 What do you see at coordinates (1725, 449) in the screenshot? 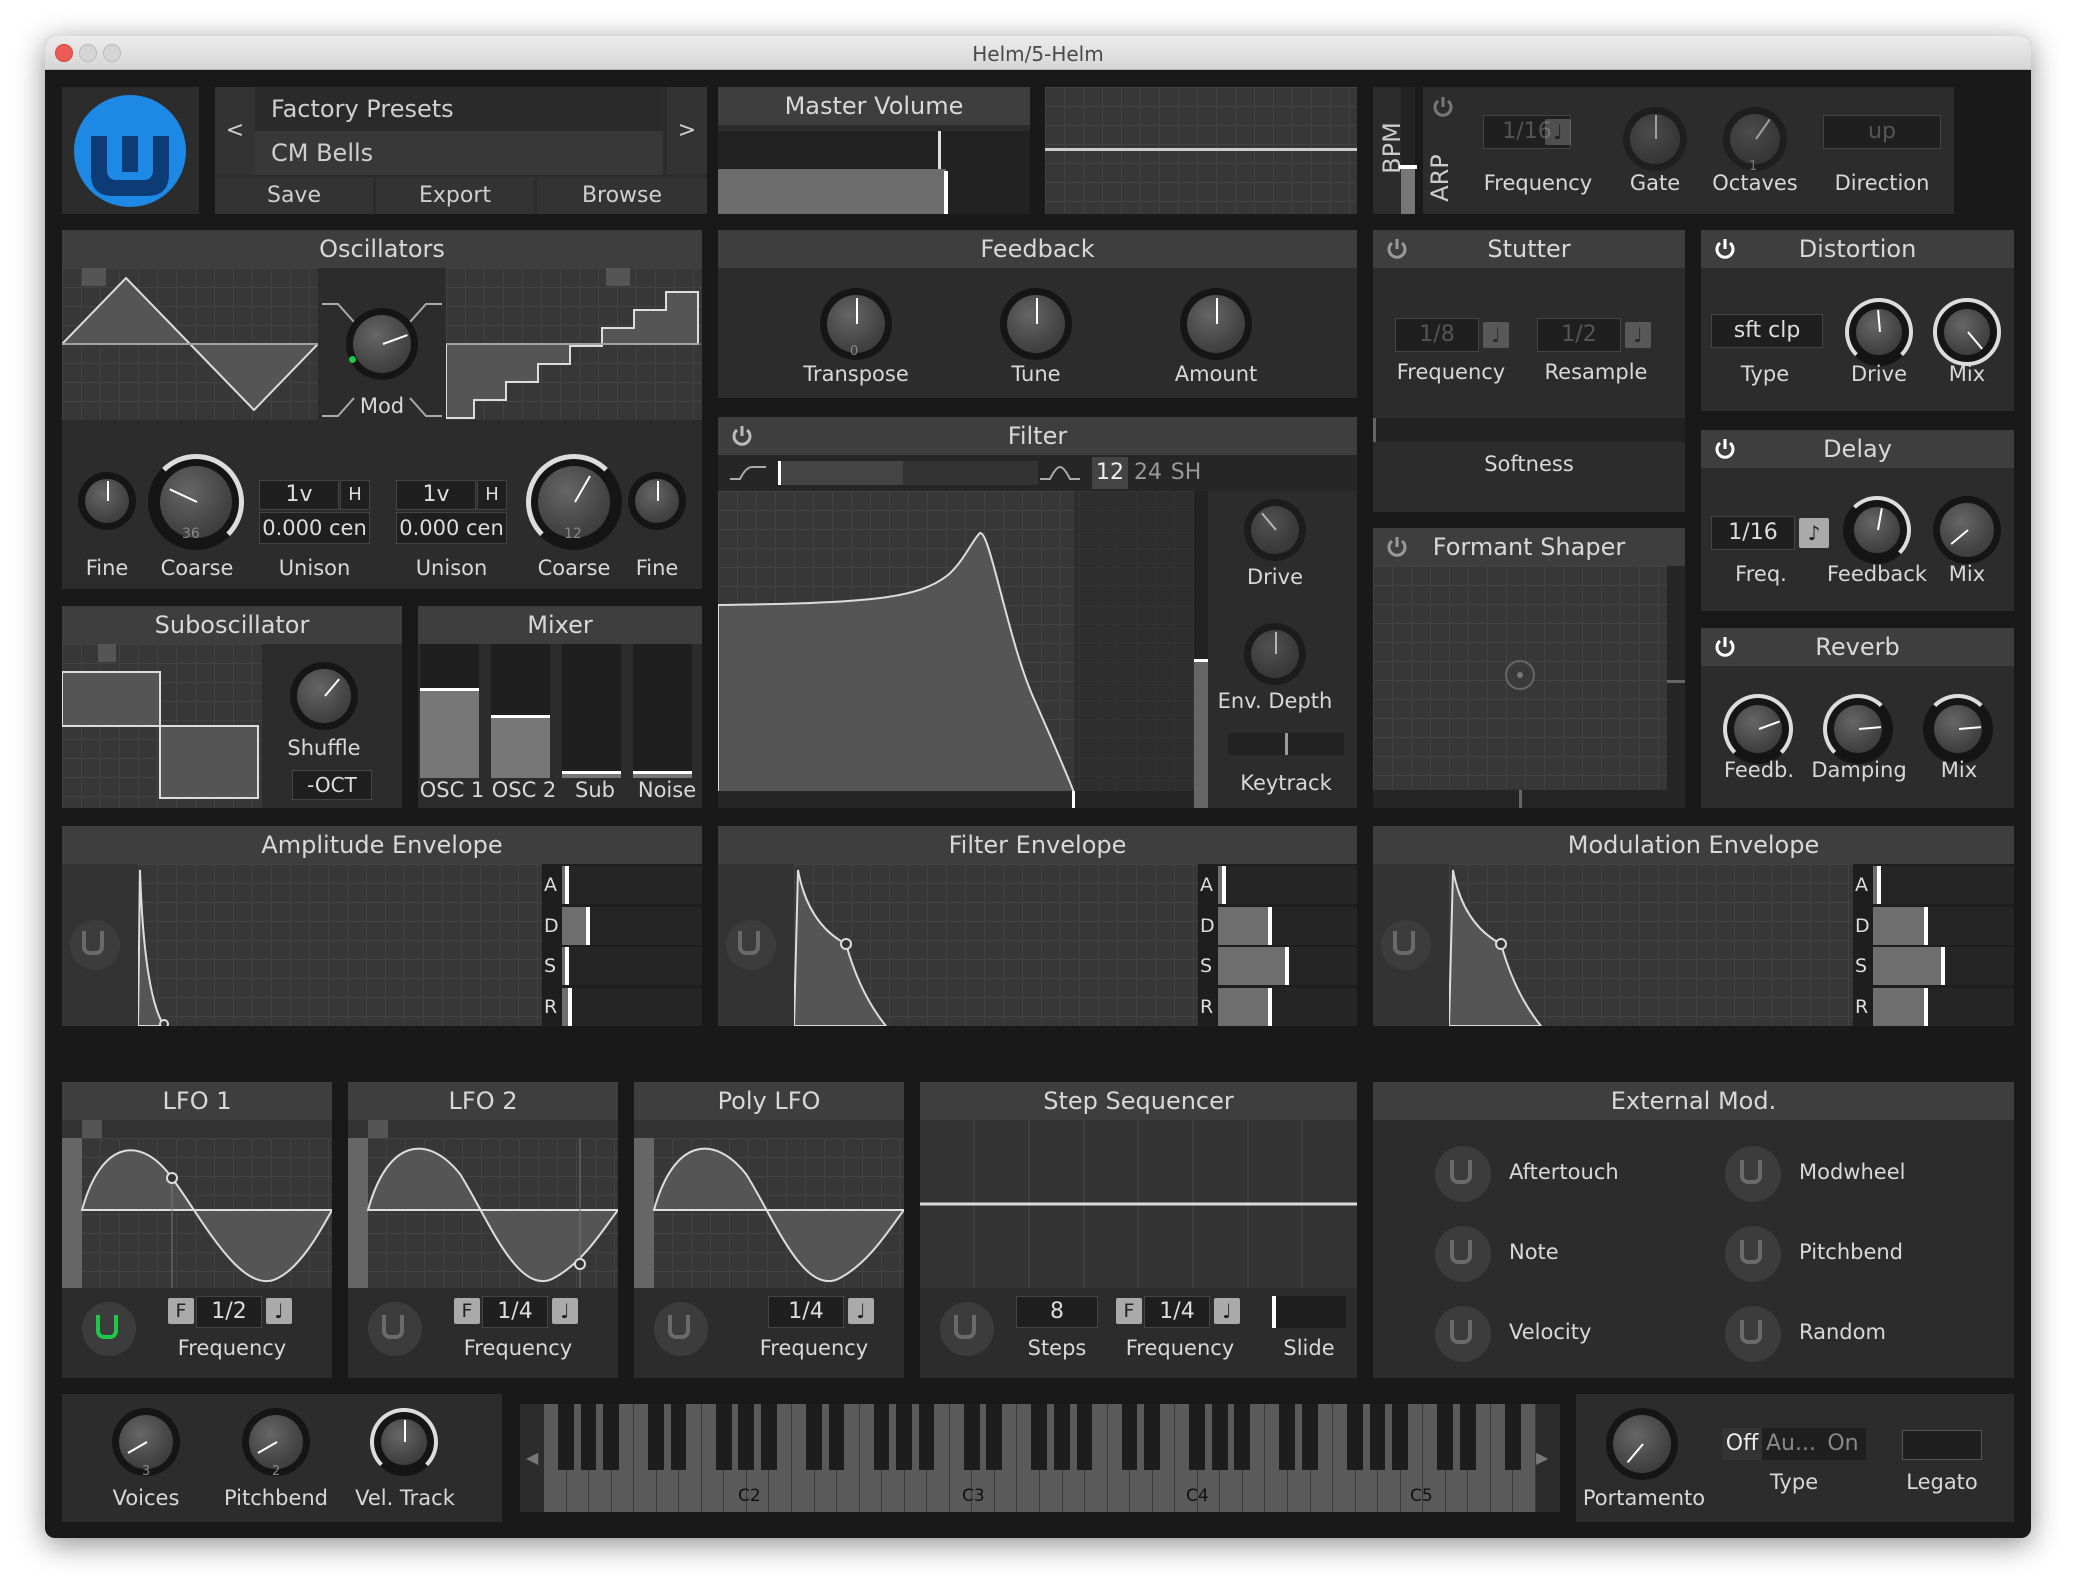
I see `delay-power-icon` at bounding box center [1725, 449].